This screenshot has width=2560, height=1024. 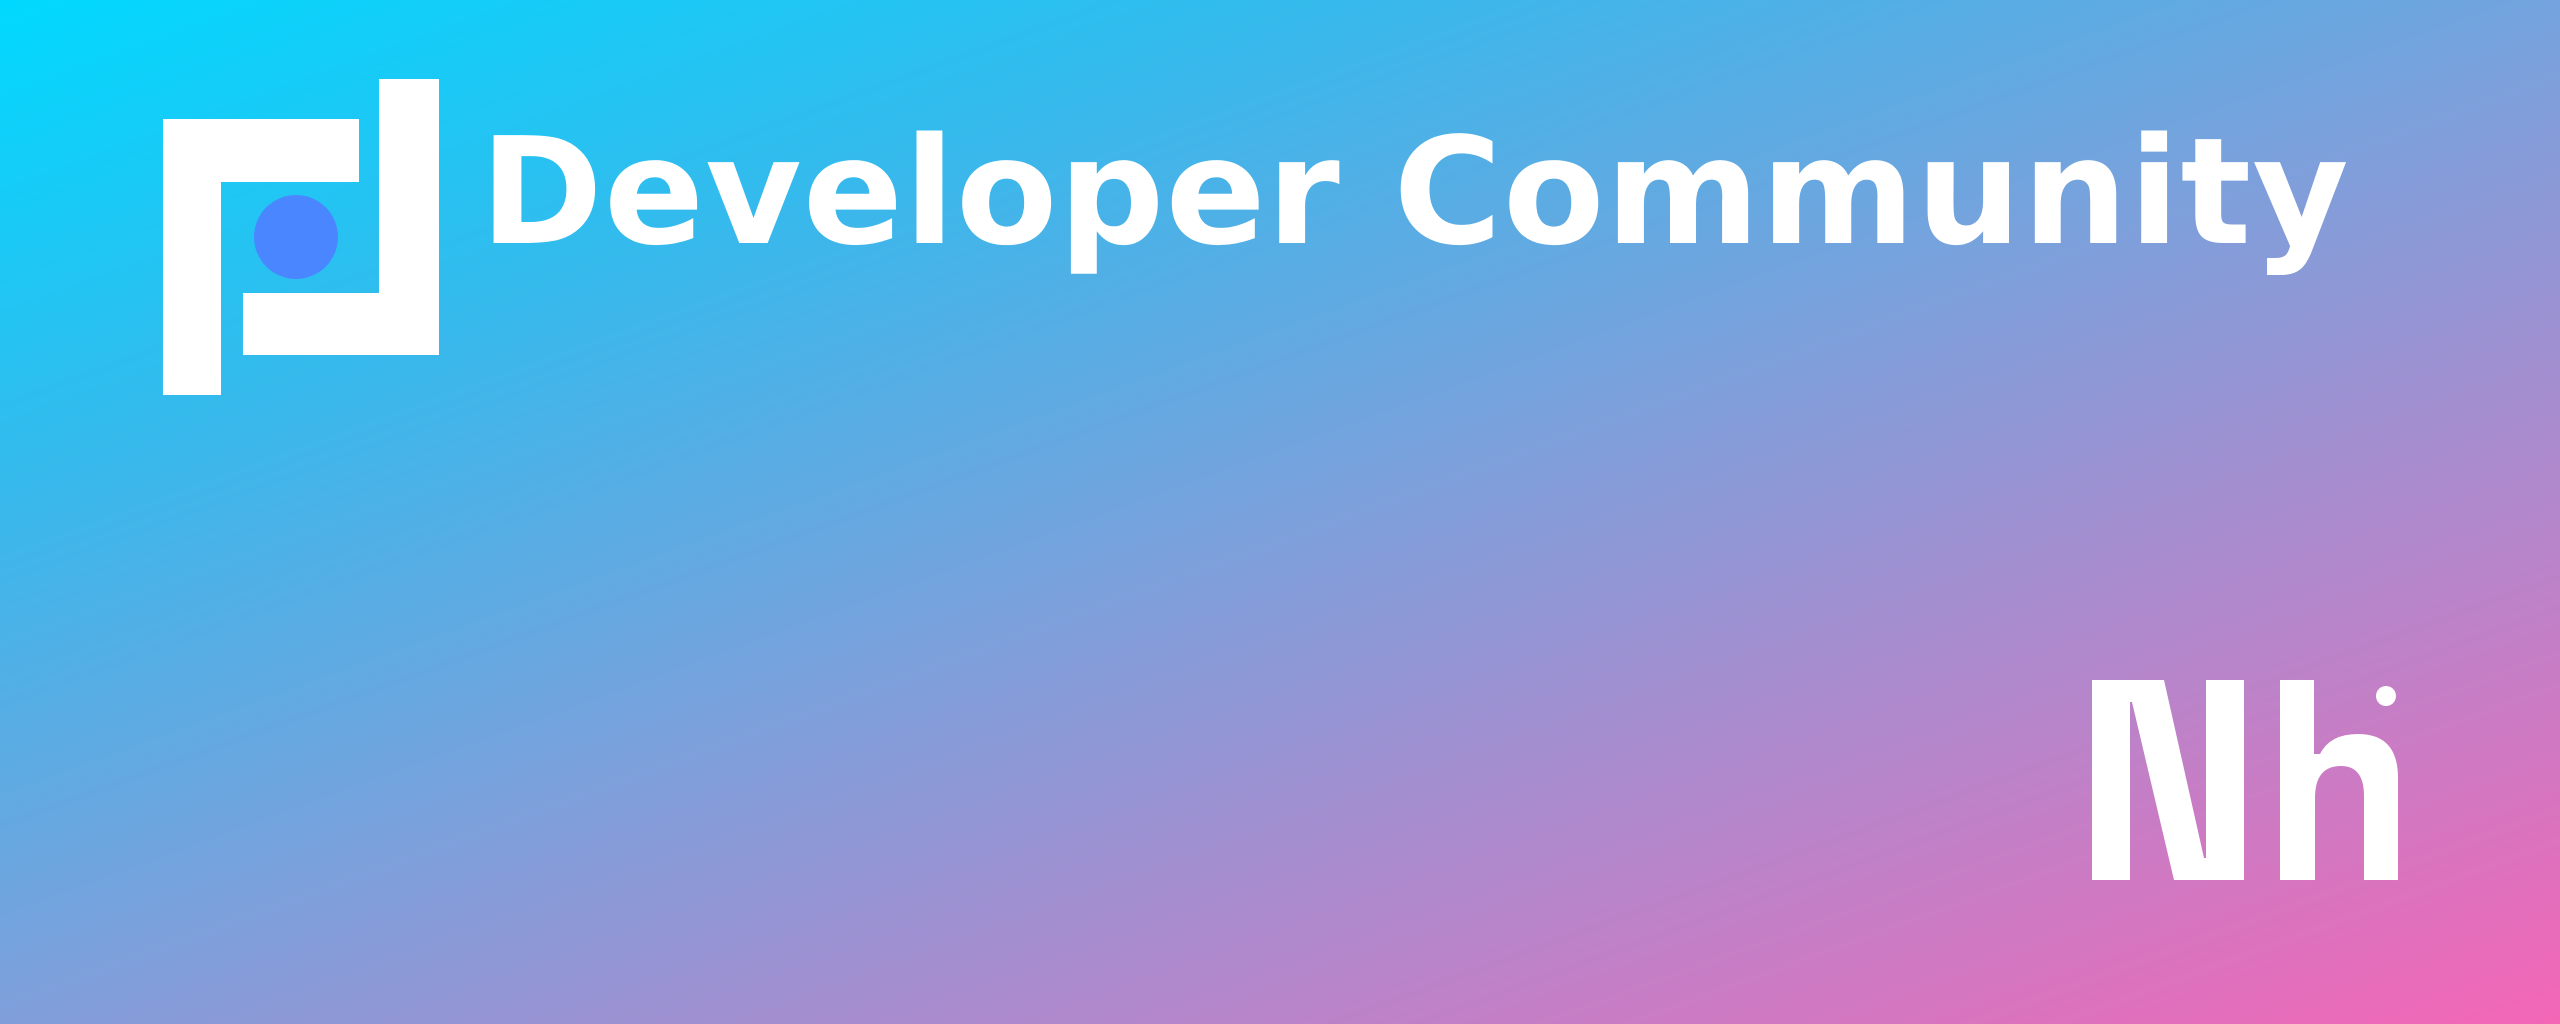 I want to click on page-title: Developer Community, so click(x=1415, y=192).